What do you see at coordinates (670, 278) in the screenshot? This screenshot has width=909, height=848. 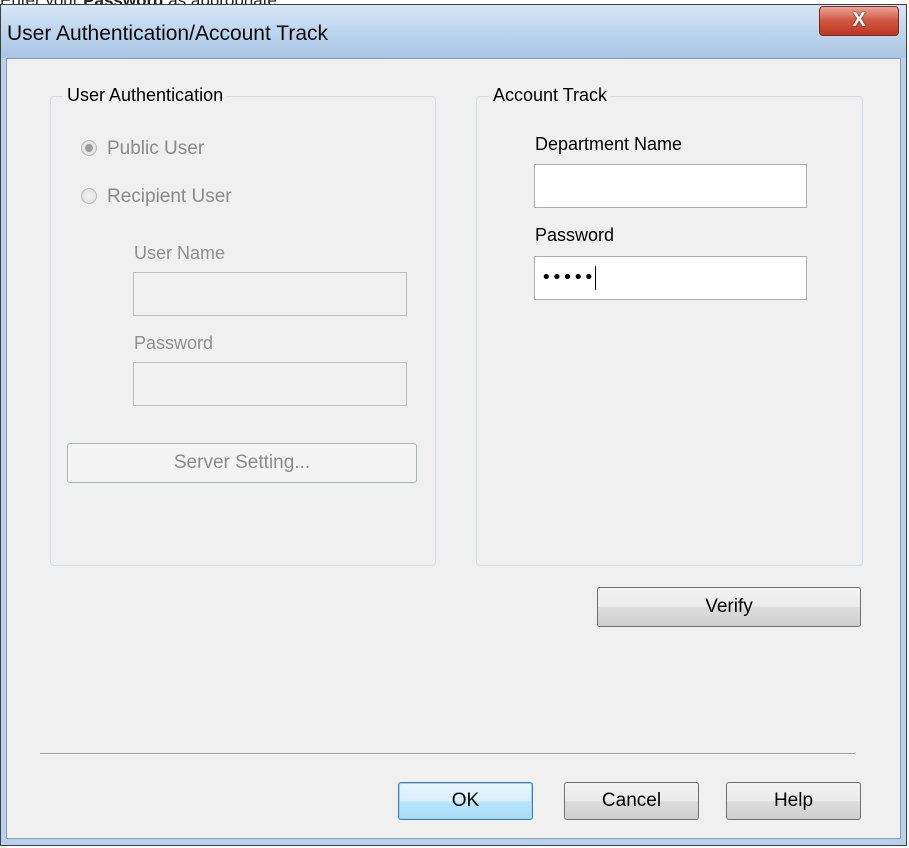 I see `account-track-password-input: •••••` at bounding box center [670, 278].